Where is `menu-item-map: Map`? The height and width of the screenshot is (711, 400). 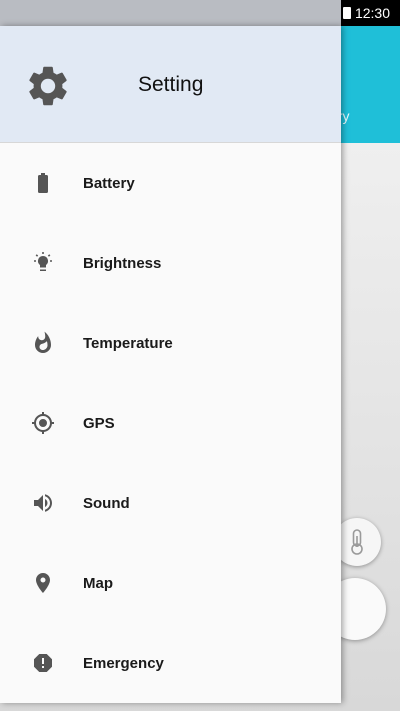
menu-item-map: Map is located at coordinates (170, 583).